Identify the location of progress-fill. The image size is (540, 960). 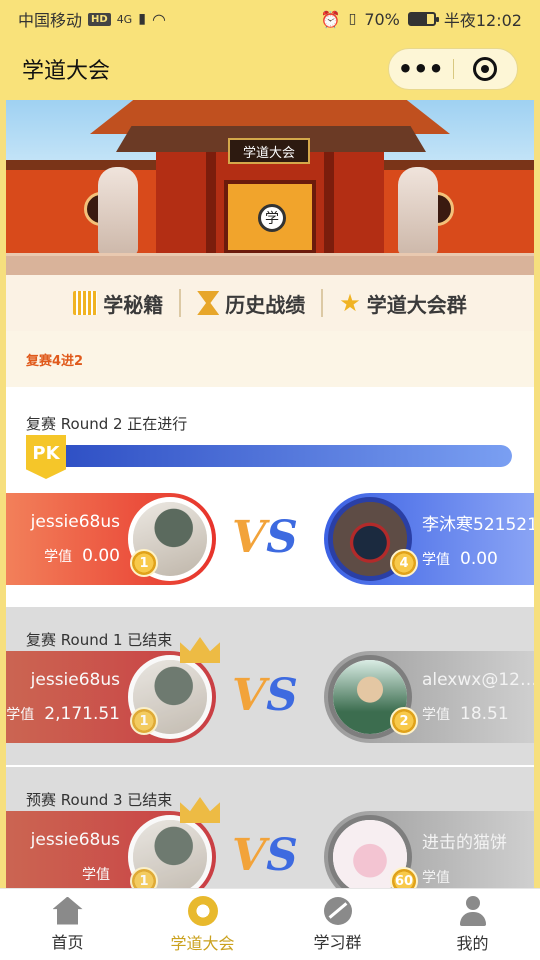
(273, 456).